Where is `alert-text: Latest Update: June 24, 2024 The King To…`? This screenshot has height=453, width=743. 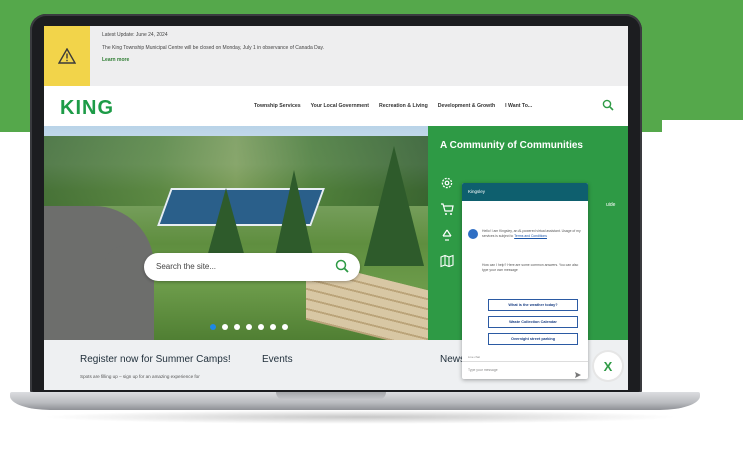 alert-text: Latest Update: June 24, 2024 The King To… is located at coordinates (213, 48).